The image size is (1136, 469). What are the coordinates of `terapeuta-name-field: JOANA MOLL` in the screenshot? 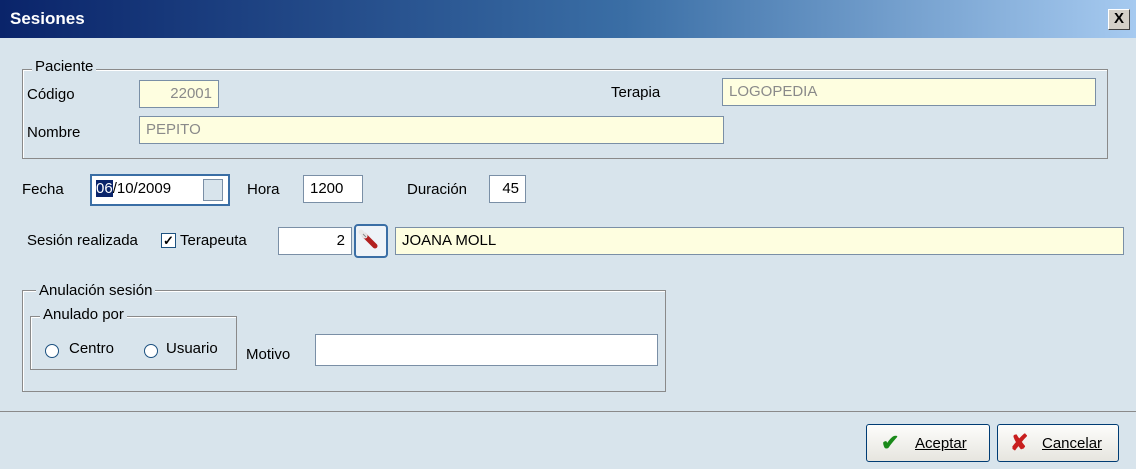 It's located at (759, 241).